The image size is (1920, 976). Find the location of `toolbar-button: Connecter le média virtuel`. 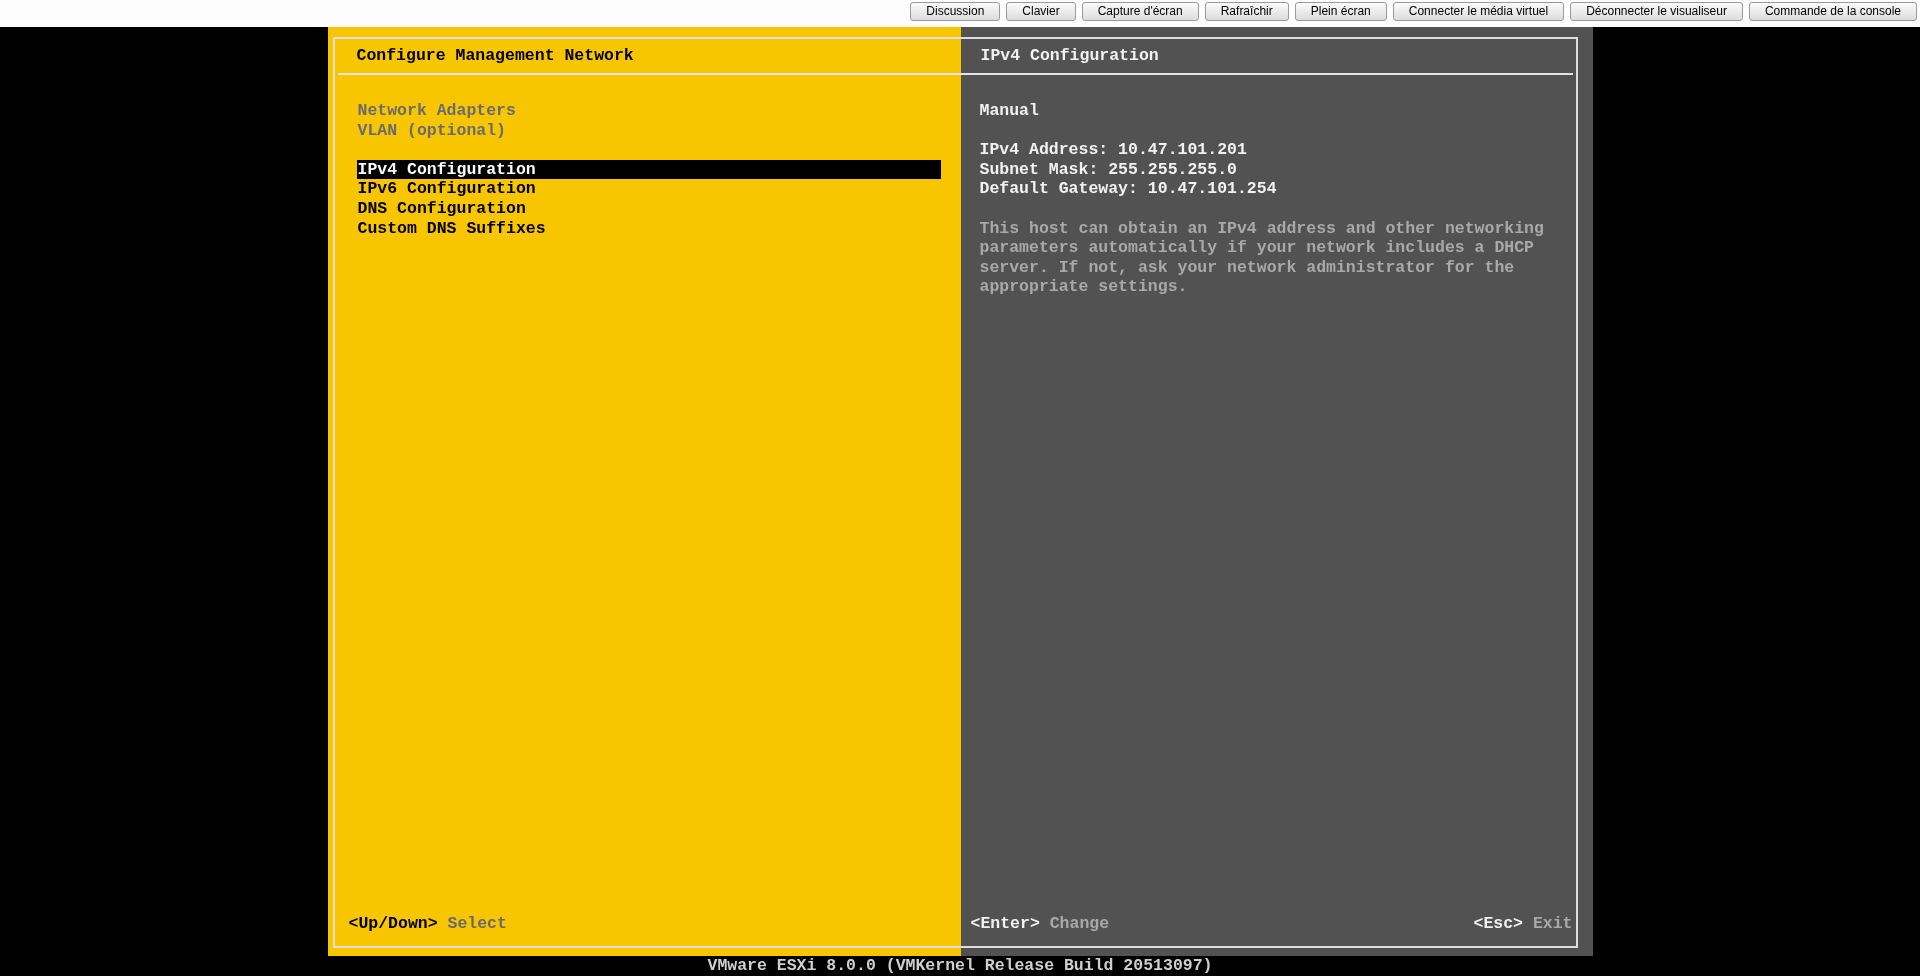

toolbar-button: Connecter le média virtuel is located at coordinates (1478, 11).